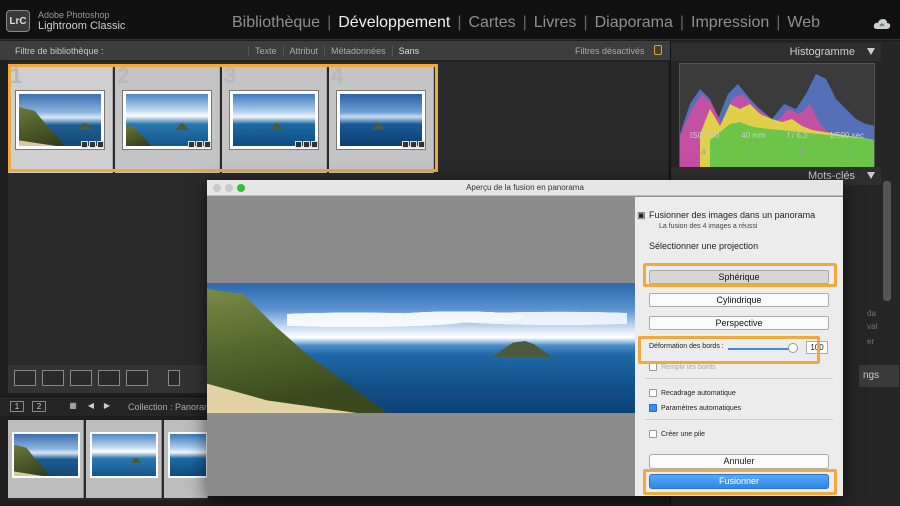  Describe the element at coordinates (797, 135) in the screenshot. I see `aperture-value: f / 6,3` at that location.